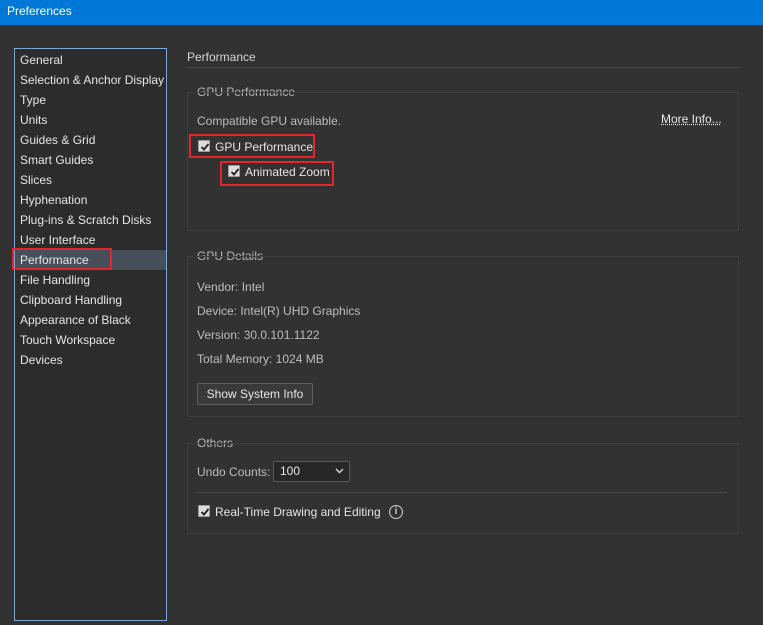 The height and width of the screenshot is (625, 763). I want to click on sidebar-item-user-interface: User Interface, so click(90, 240).